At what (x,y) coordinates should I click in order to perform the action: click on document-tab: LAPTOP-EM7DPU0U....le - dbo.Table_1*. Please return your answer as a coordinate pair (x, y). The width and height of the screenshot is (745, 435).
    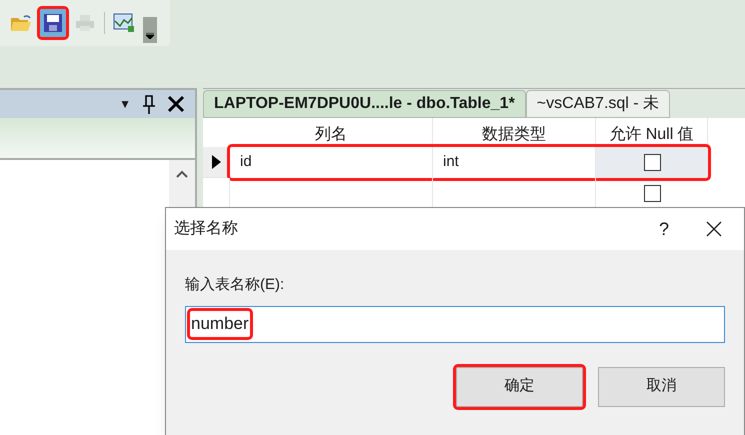
    Looking at the image, I should click on (364, 104).